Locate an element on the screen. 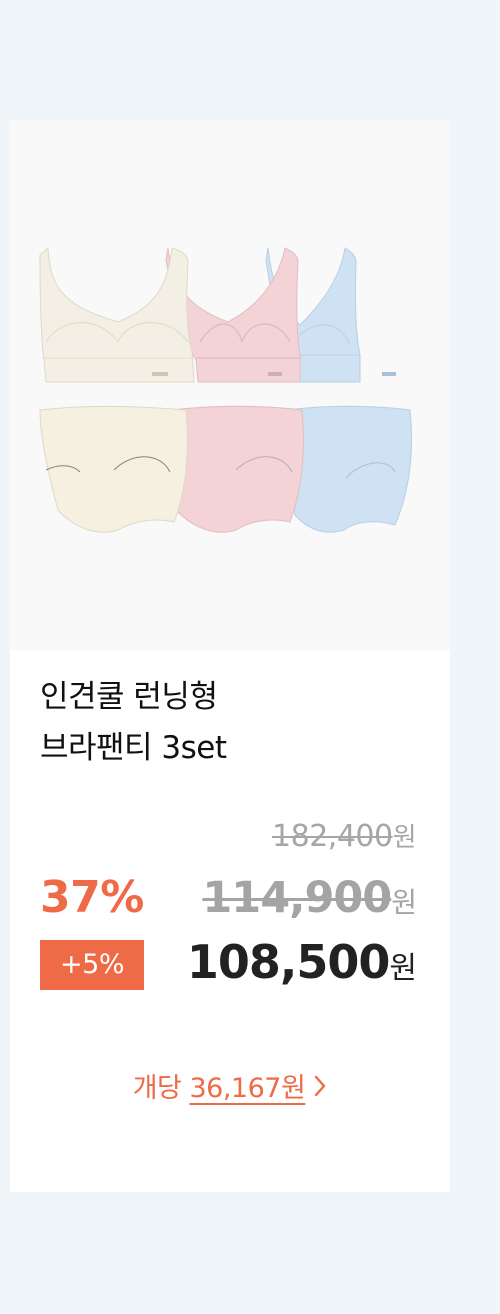  original-price-value: 182,400 is located at coordinates (332, 836).